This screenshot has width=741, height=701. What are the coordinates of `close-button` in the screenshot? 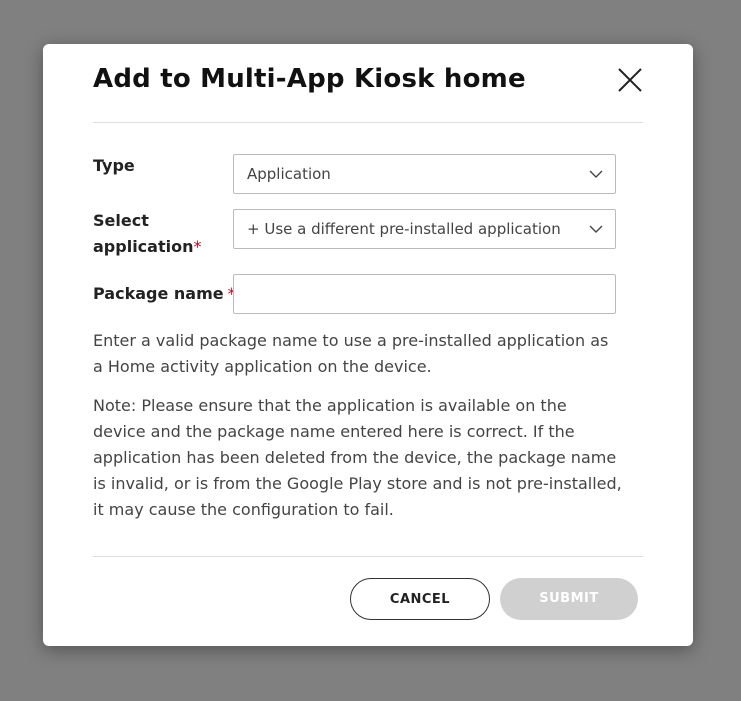 It's located at (630, 80).